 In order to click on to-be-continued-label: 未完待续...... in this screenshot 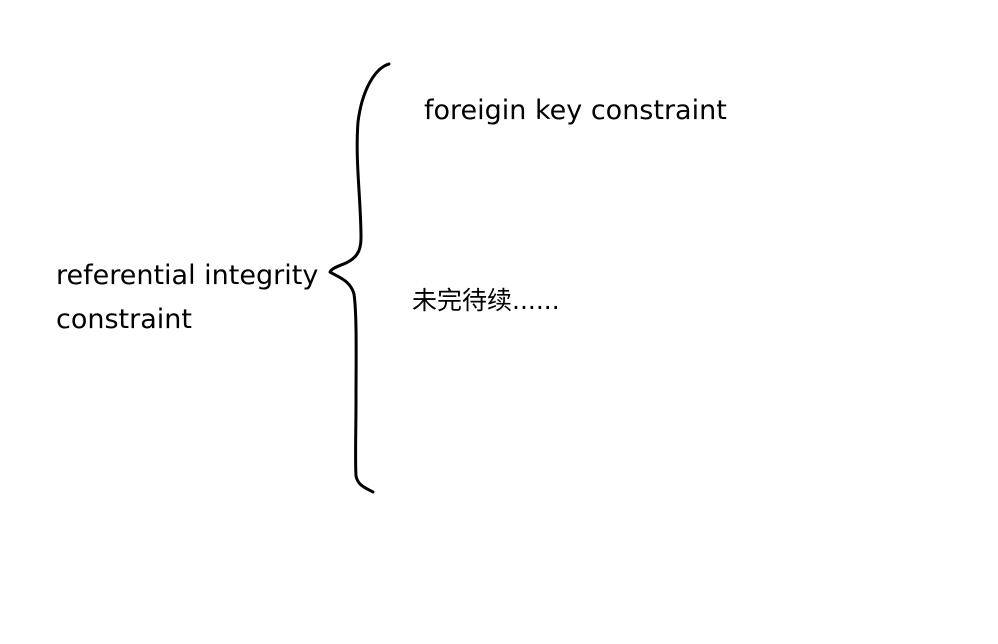, I will do `click(486, 300)`.